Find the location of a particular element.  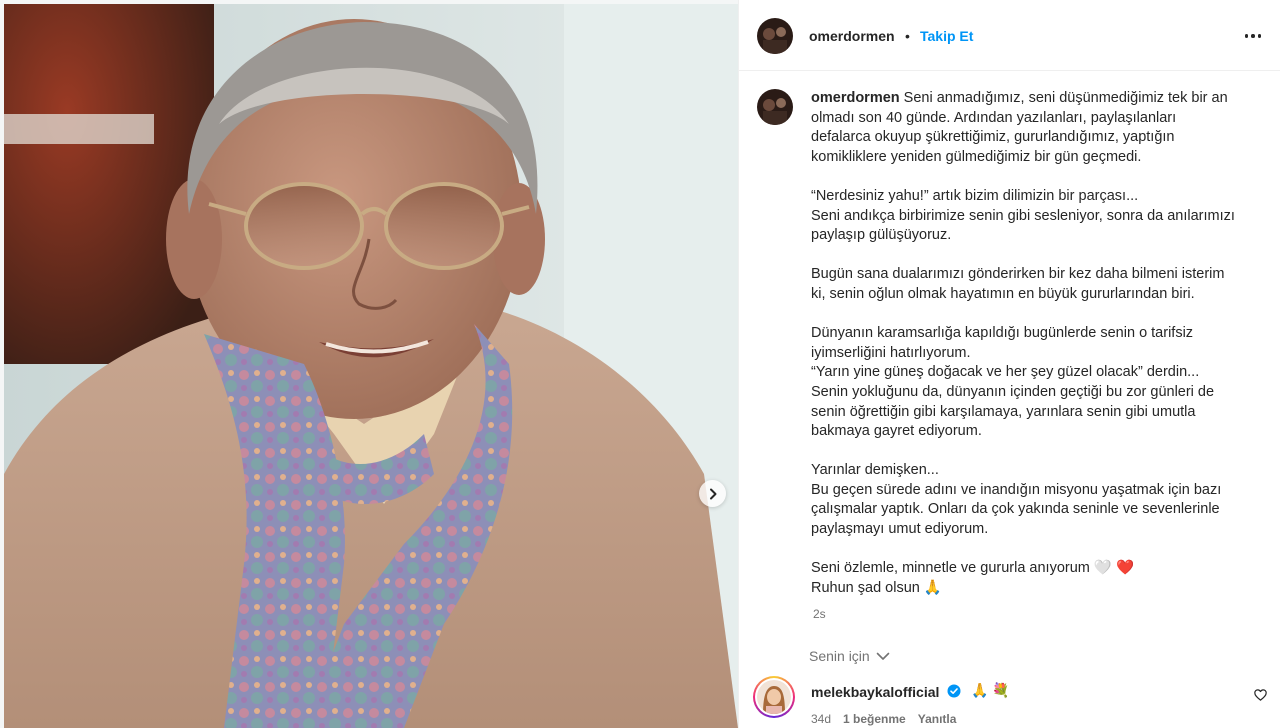

caption-line: bakmaya gayret ediyorum. is located at coordinates (896, 431).